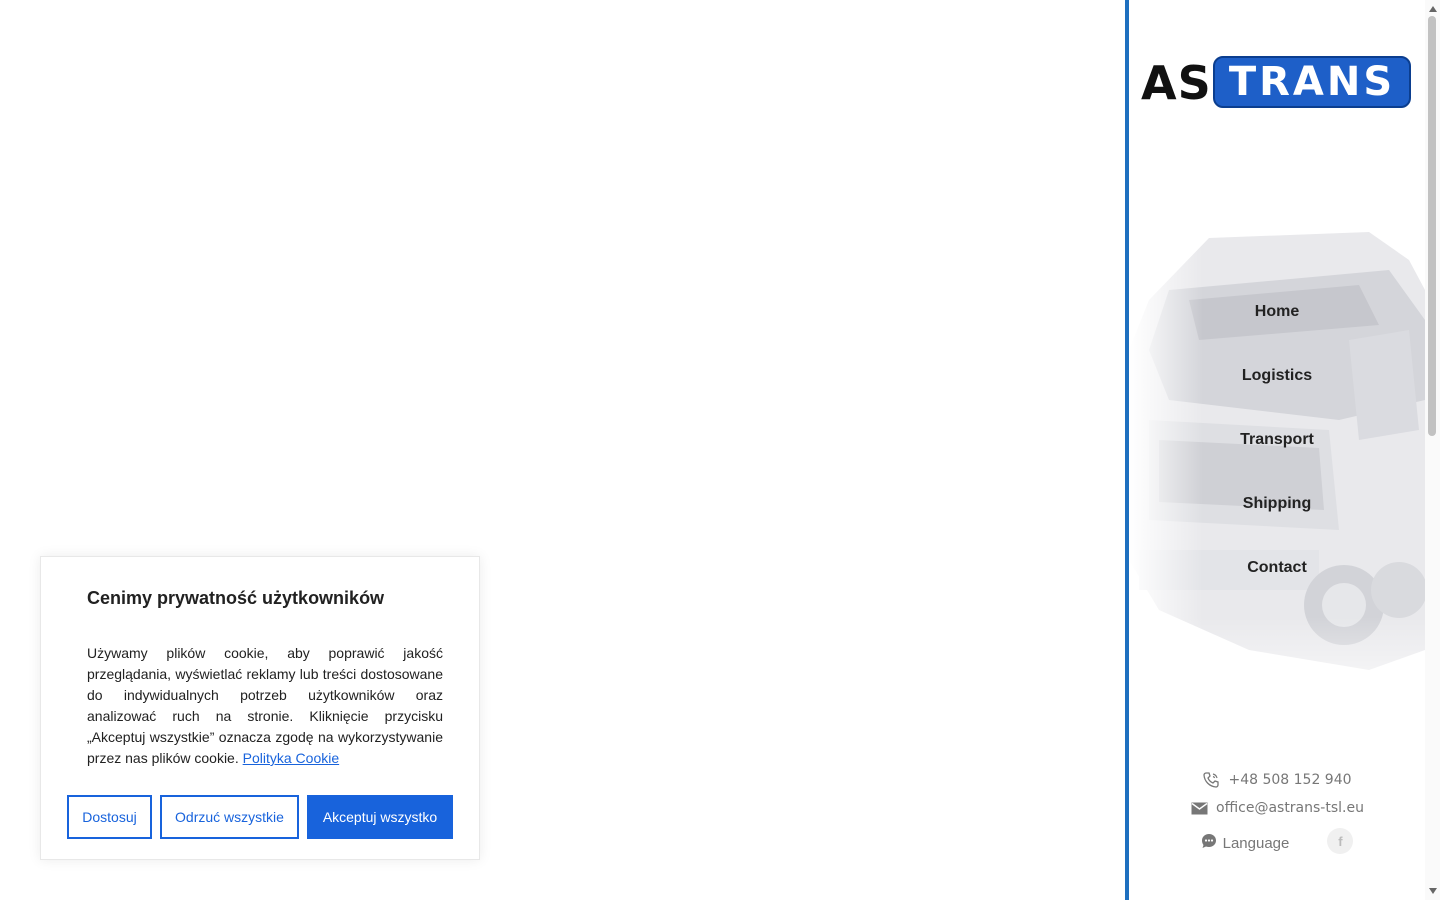 The height and width of the screenshot is (900, 1440). What do you see at coordinates (380, 817) in the screenshot?
I see `accept-all-button: Akceptuj wszystko` at bounding box center [380, 817].